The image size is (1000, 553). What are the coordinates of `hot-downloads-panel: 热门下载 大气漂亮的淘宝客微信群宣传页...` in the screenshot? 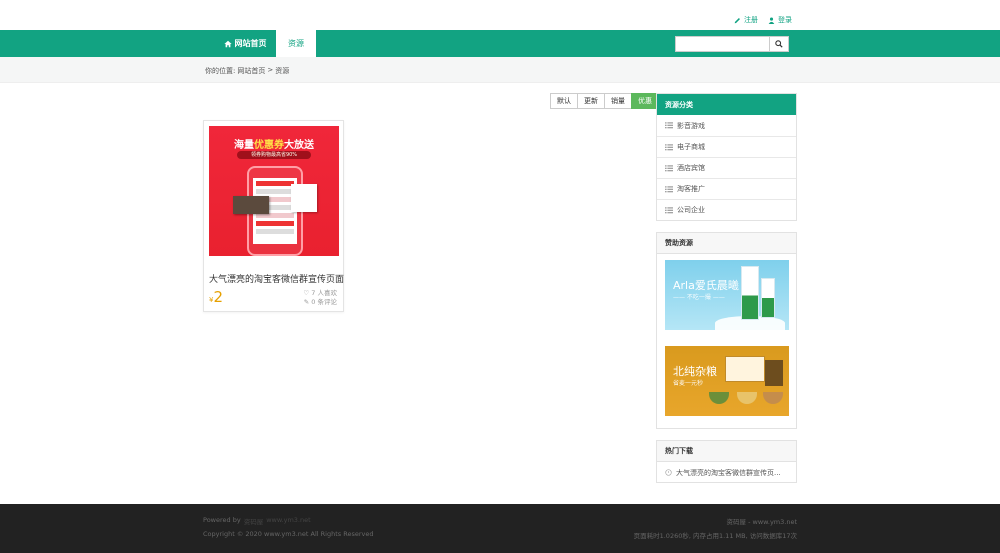 It's located at (726, 461).